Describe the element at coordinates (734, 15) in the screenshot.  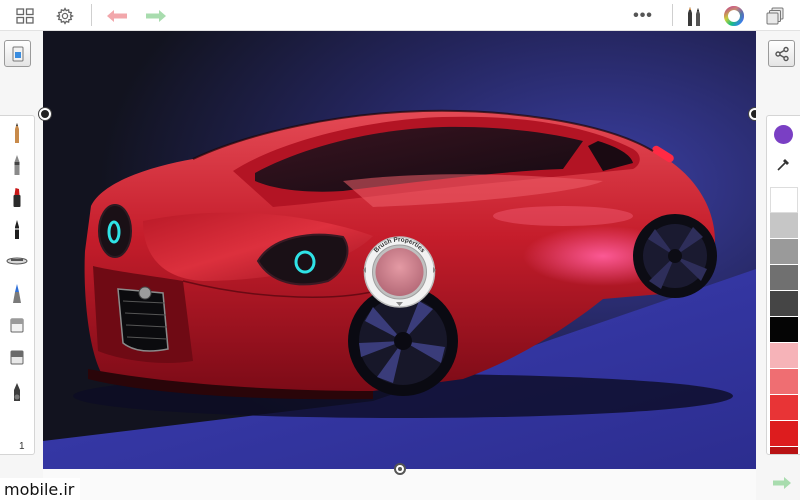
I see `color-wheel-icon` at that location.